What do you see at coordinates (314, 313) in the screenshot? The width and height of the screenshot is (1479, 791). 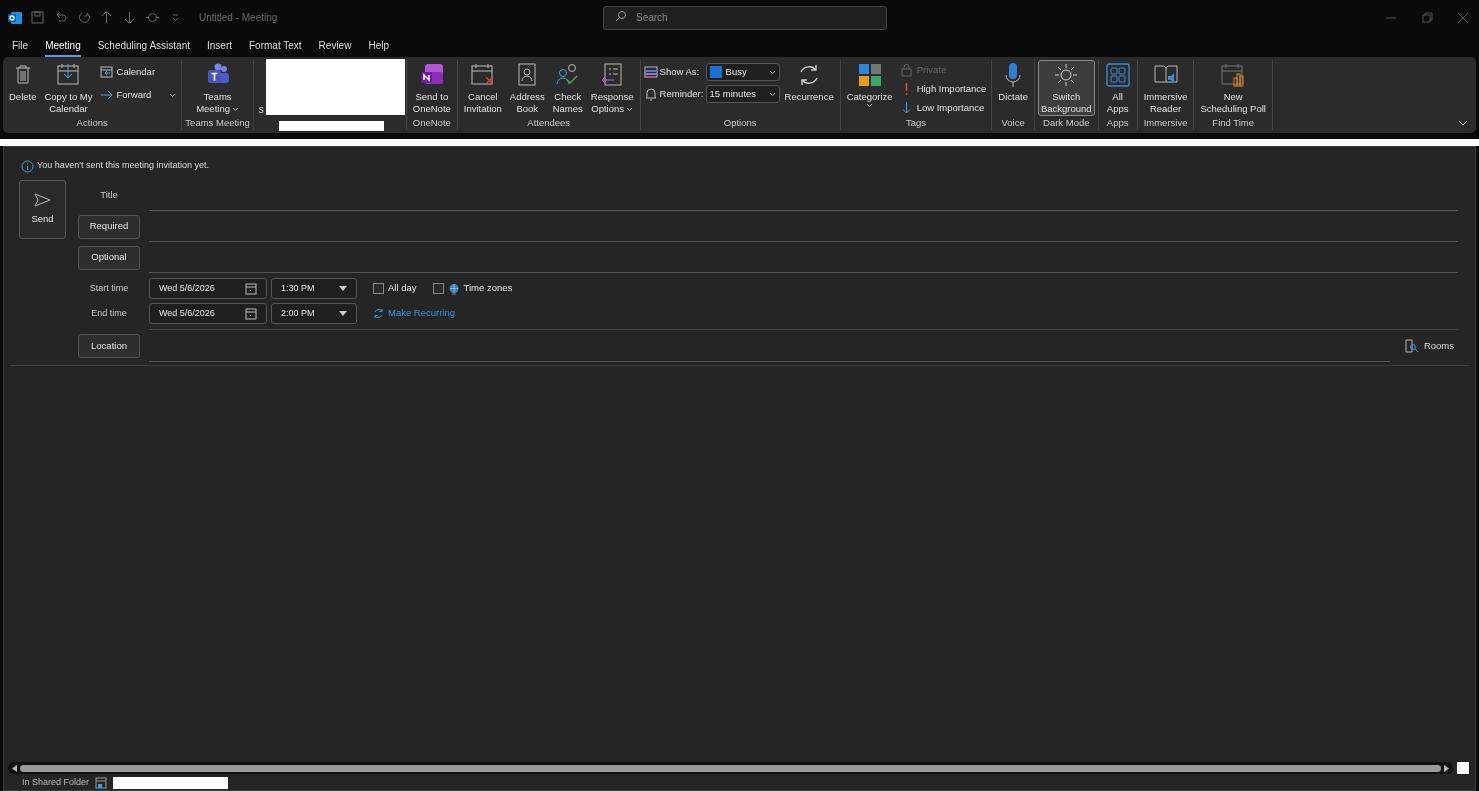 I see `time-field: 2:00 PM` at bounding box center [314, 313].